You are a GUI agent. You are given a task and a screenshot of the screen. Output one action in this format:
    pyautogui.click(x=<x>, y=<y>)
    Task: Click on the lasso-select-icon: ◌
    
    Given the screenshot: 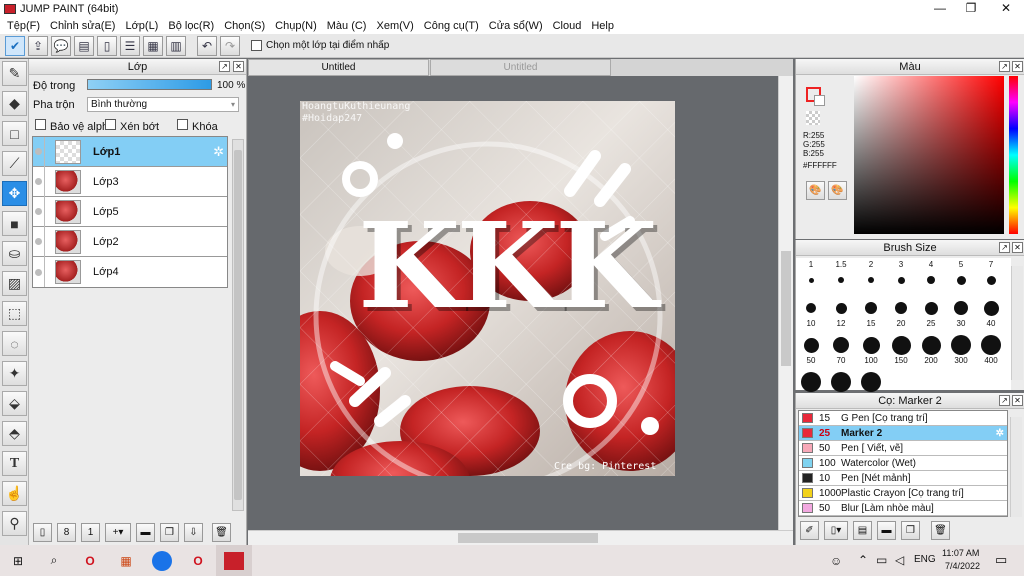 What is the action you would take?
    pyautogui.click(x=14, y=343)
    